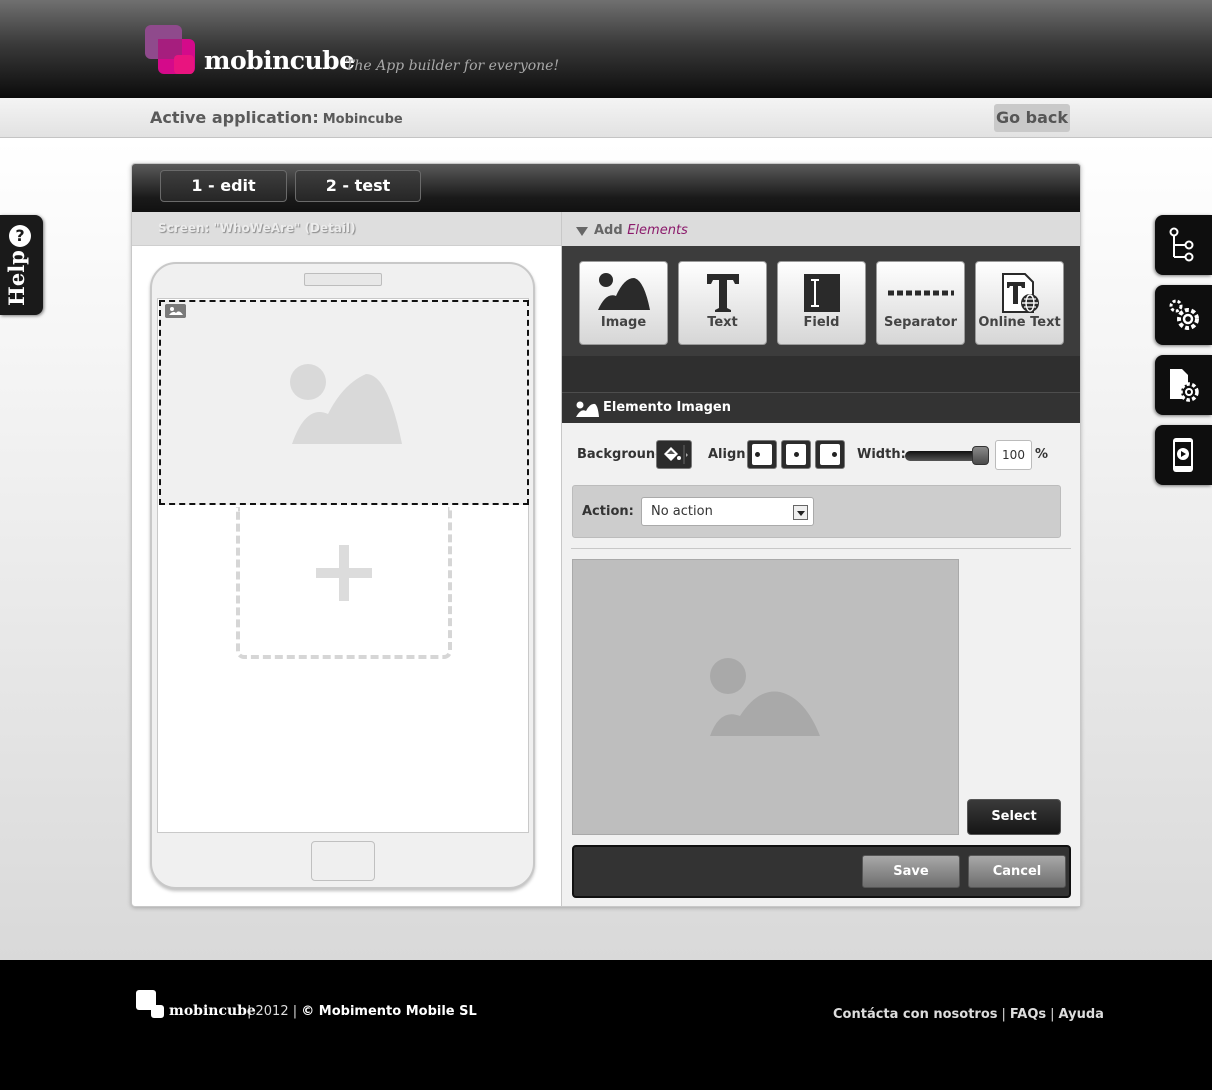 The width and height of the screenshot is (1212, 1090). What do you see at coordinates (606, 49) in the screenshot?
I see `top-header: mobincube The App builder for everyone!` at bounding box center [606, 49].